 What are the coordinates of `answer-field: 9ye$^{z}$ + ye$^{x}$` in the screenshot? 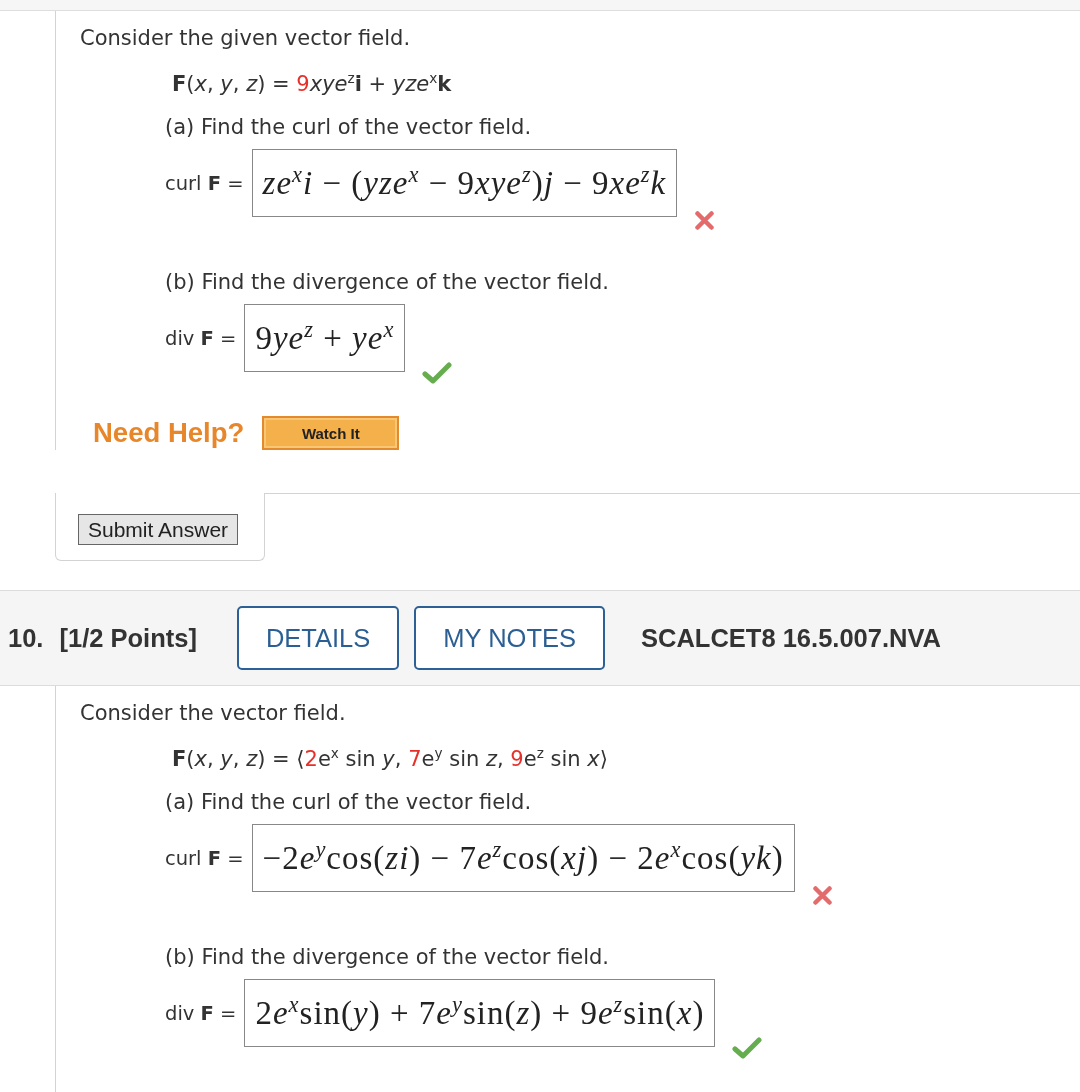 It's located at (325, 338).